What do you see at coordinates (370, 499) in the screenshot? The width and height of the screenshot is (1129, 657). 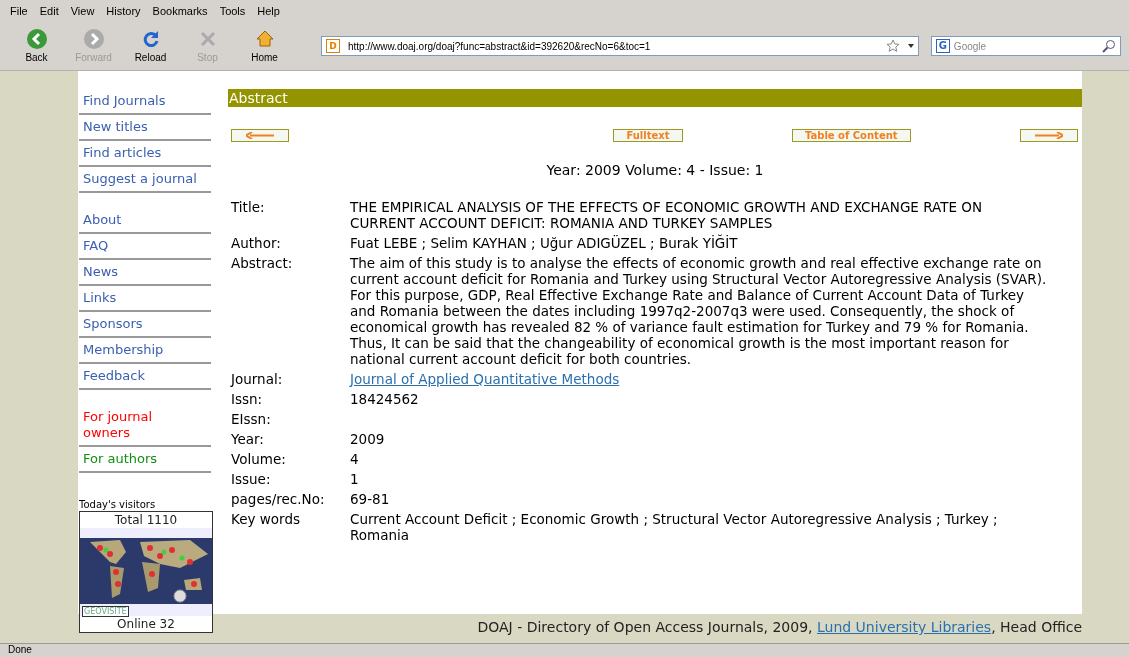 I see `field-value: 69-81` at bounding box center [370, 499].